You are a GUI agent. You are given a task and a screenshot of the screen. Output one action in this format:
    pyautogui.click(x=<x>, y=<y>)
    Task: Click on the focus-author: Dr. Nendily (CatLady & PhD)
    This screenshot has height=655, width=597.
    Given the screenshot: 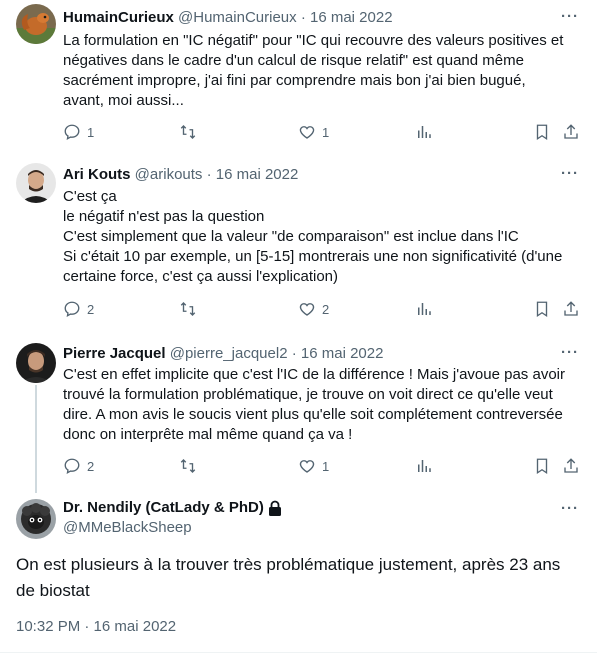 What is the action you would take?
    pyautogui.click(x=172, y=508)
    